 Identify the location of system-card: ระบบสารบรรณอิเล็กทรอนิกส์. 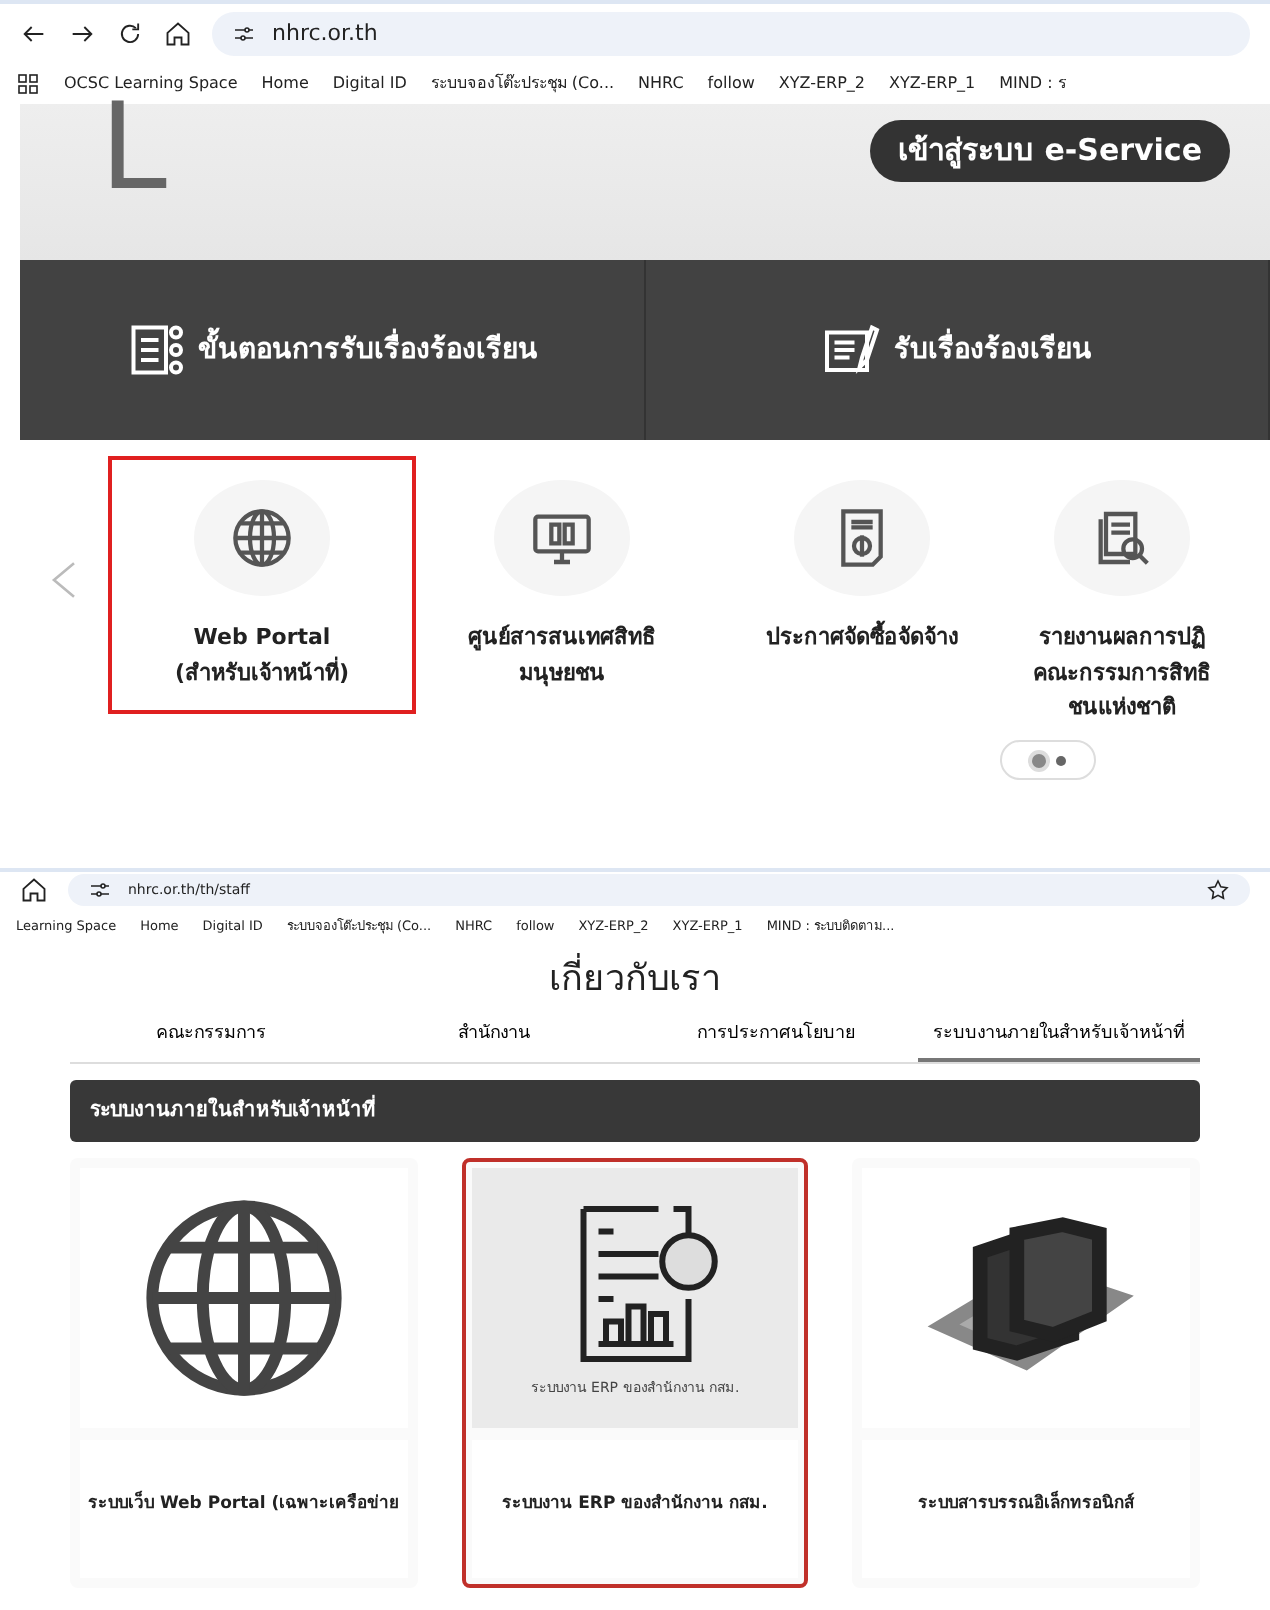
(1026, 1372).